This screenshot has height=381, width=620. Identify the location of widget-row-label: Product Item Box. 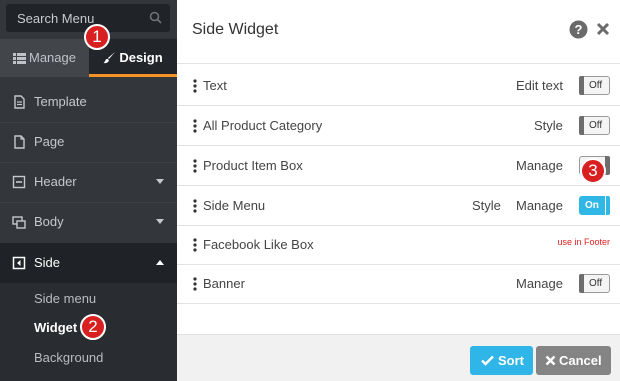
(253, 165).